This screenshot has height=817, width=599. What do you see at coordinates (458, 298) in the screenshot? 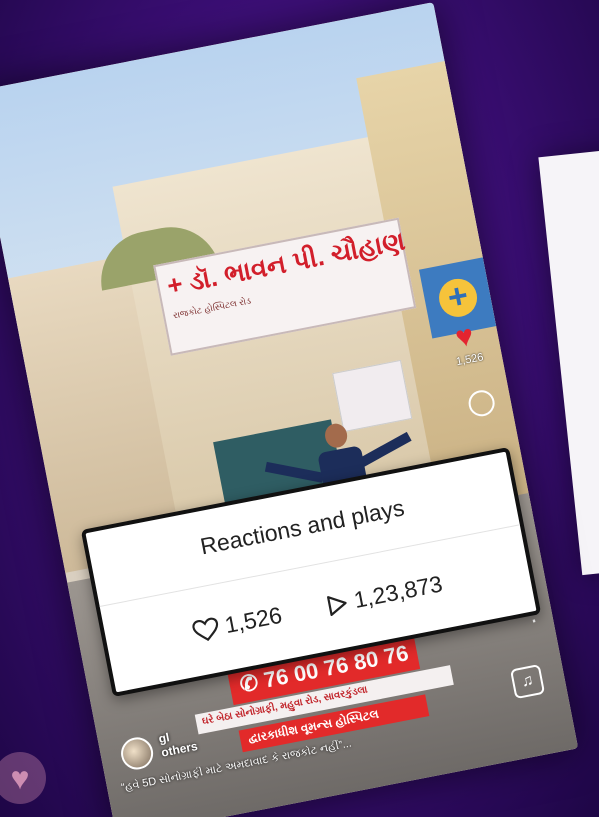
I see `plus-icon: +` at bounding box center [458, 298].